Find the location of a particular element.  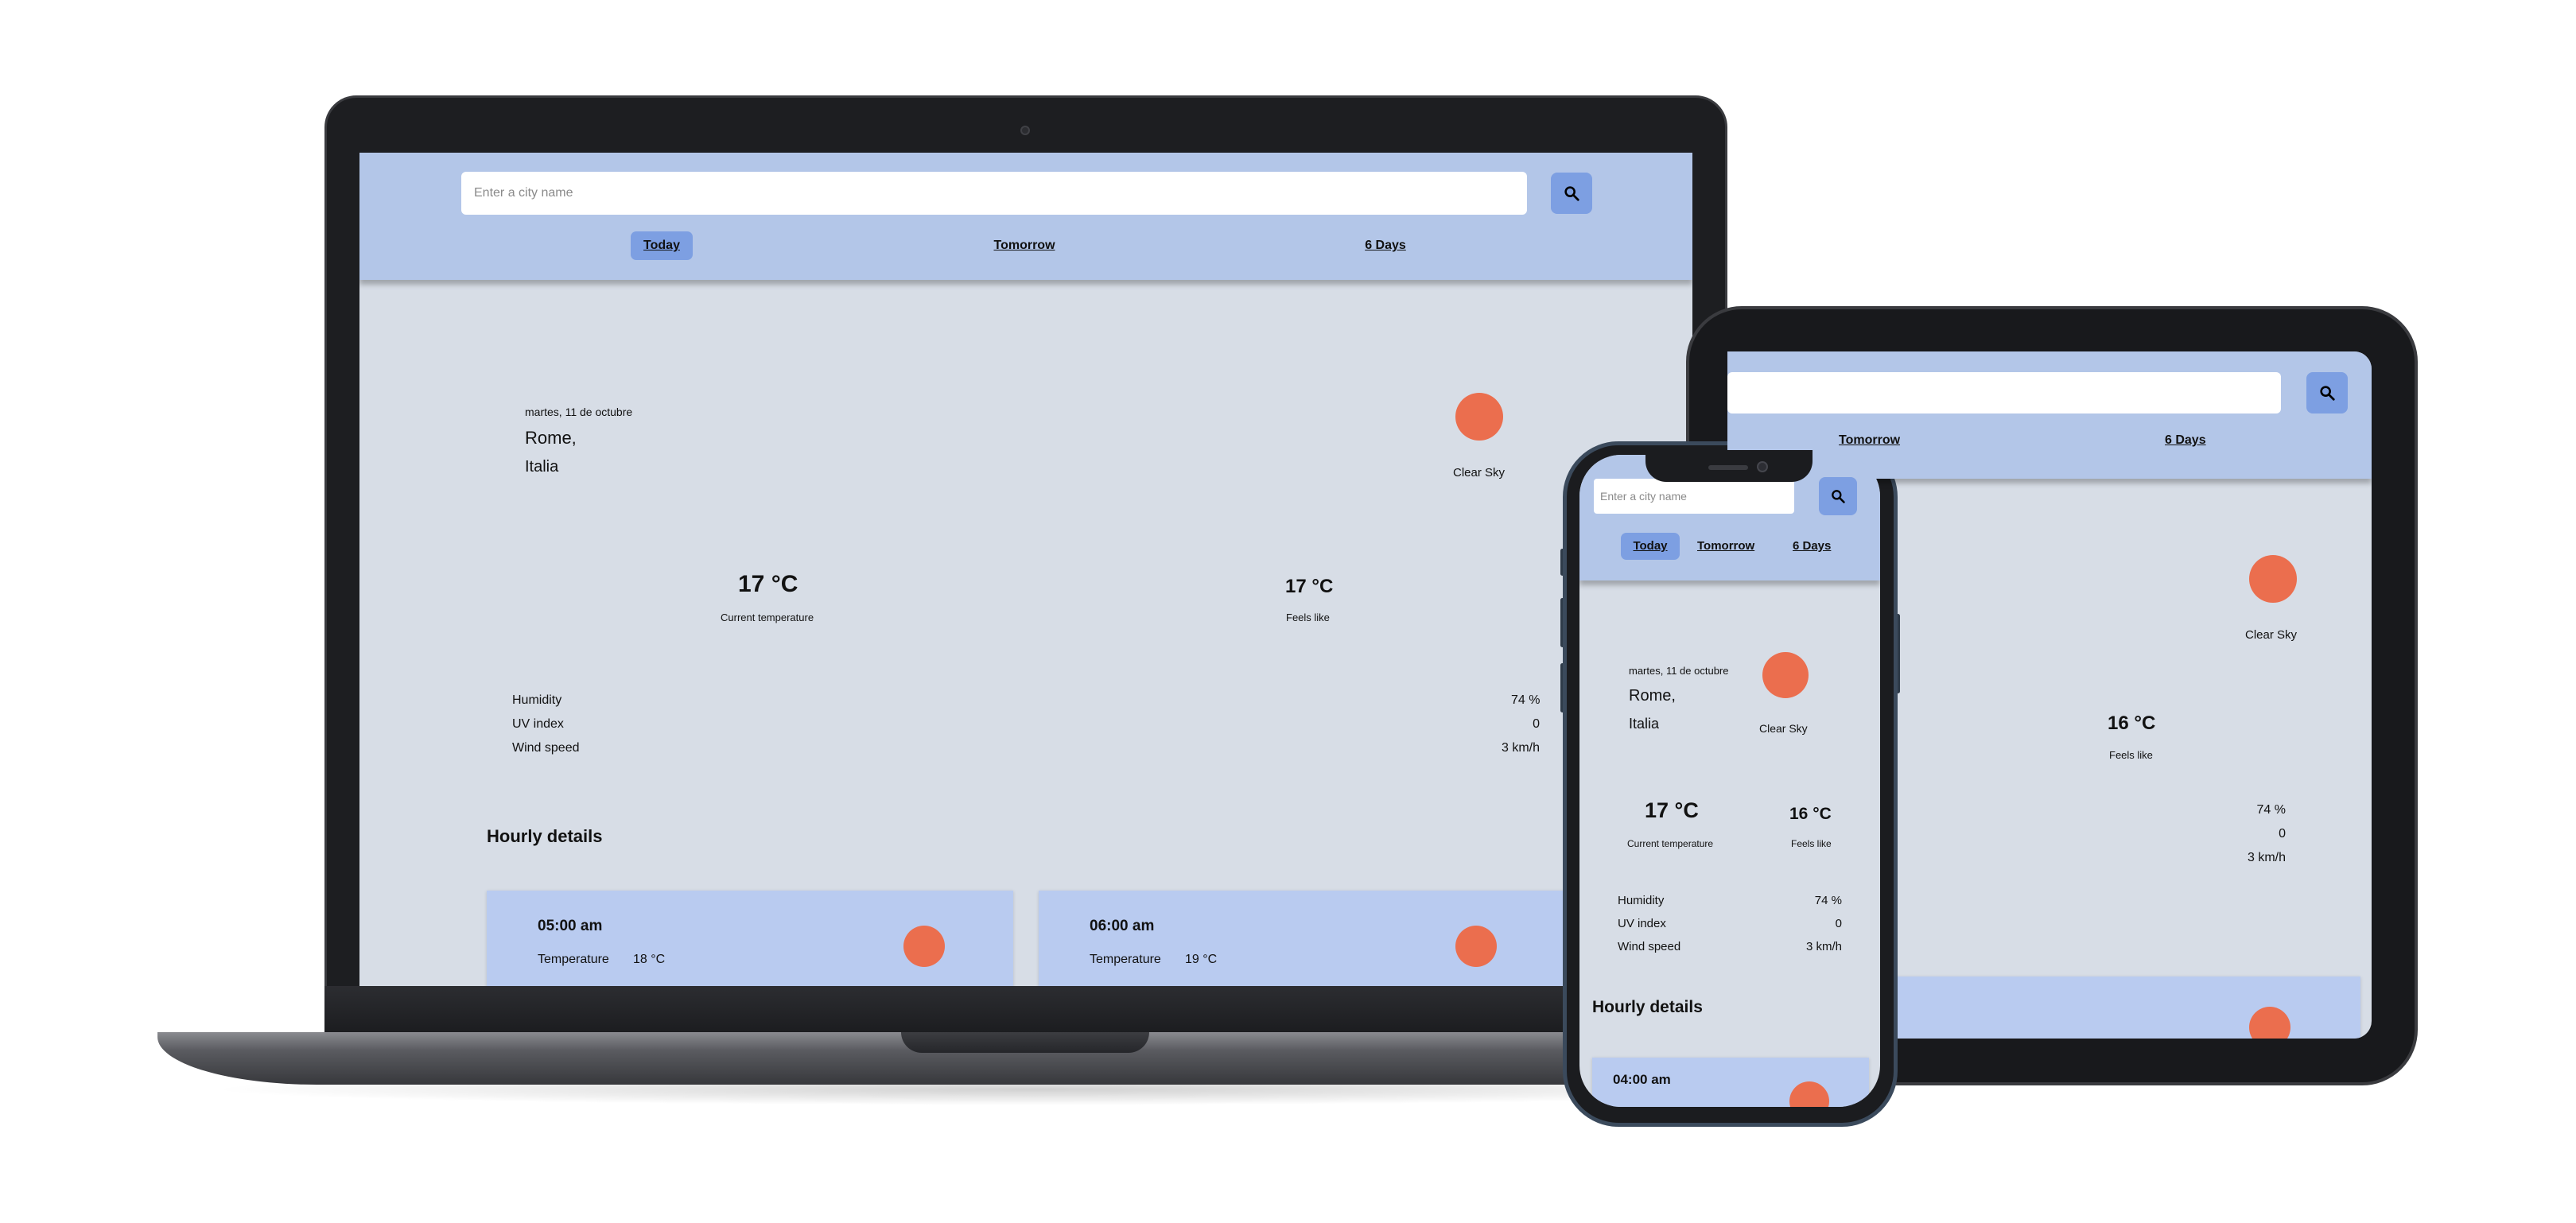

phone-speaker is located at coordinates (1728, 467).